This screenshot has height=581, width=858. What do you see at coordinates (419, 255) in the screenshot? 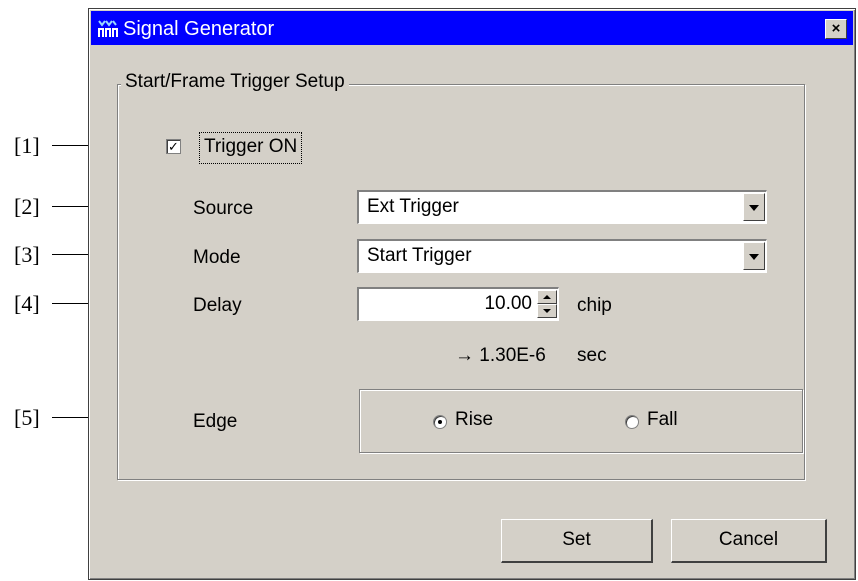
I see `mode-value: Start Trigger` at bounding box center [419, 255].